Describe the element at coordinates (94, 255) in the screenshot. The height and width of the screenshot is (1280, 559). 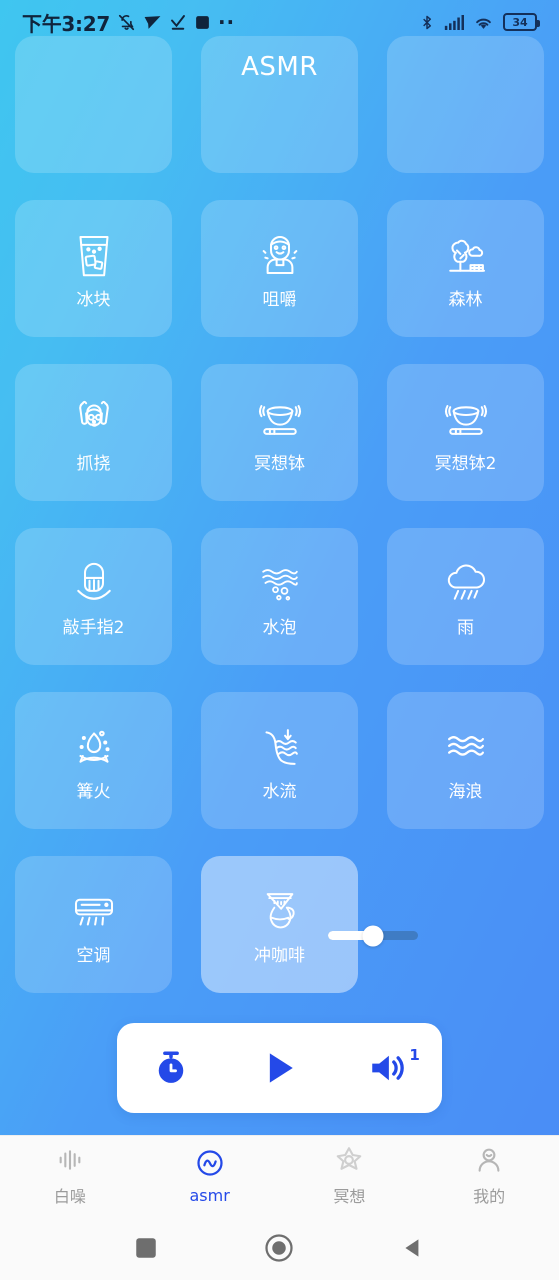
I see `ice-glass-icon` at that location.